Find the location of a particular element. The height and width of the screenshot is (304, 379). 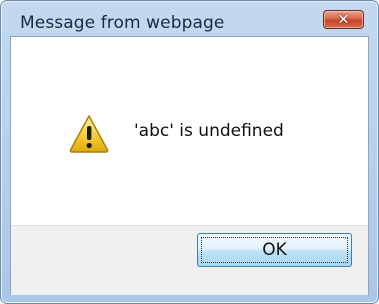

ok-button-label: OK is located at coordinates (274, 250).